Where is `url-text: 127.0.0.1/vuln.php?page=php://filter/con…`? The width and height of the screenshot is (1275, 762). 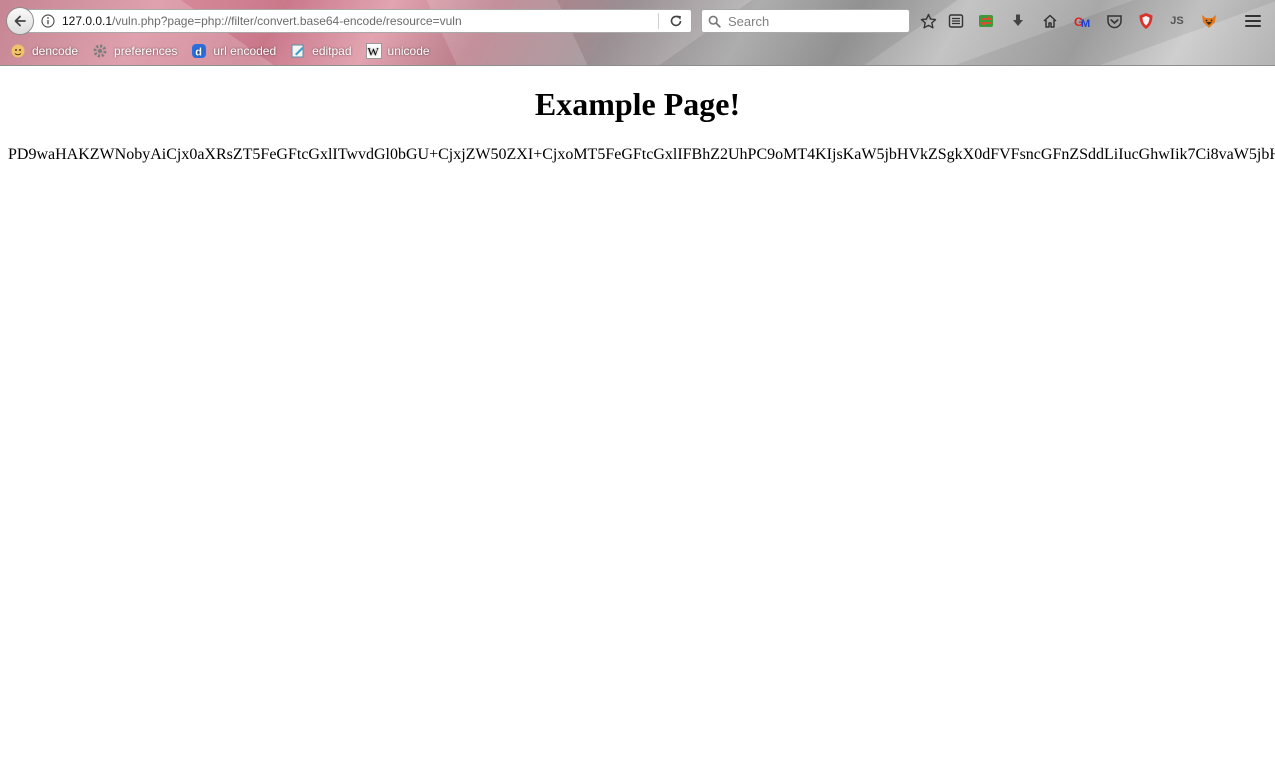 url-text: 127.0.0.1/vuln.php?page=php://filter/con… is located at coordinates (262, 21).